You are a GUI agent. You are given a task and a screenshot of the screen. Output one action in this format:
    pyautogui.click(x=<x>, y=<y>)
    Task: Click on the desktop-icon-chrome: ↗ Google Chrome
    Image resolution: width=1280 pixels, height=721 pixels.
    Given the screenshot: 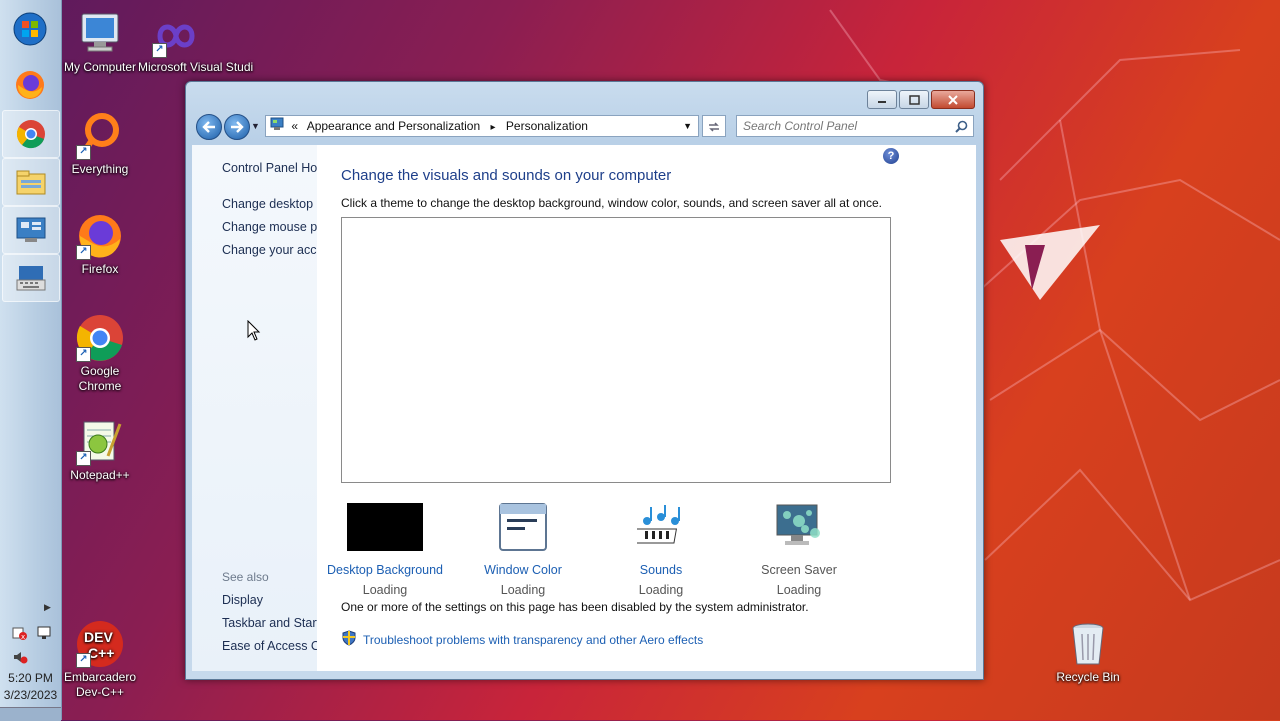 What is the action you would take?
    pyautogui.click(x=100, y=354)
    